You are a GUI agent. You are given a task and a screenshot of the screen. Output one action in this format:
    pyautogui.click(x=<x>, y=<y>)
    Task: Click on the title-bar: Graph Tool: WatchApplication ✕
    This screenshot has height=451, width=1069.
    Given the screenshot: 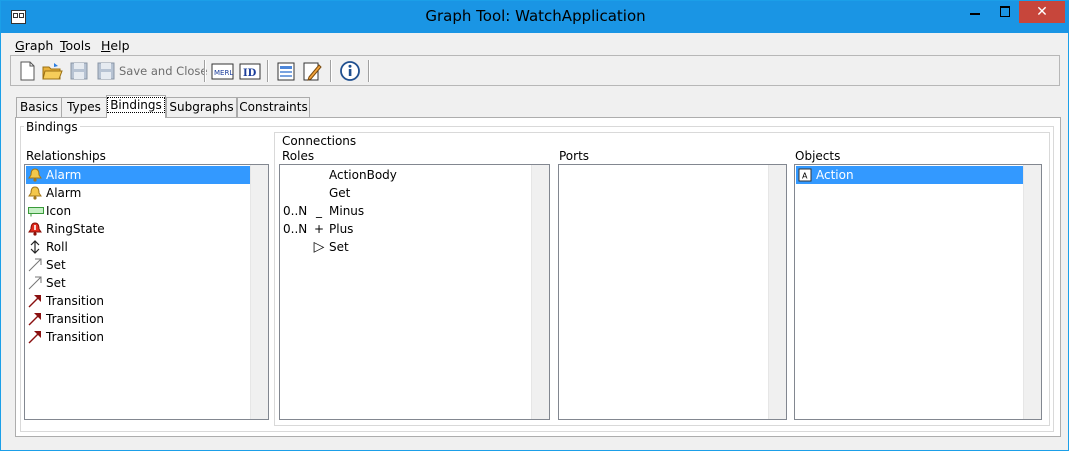 What is the action you would take?
    pyautogui.click(x=535, y=17)
    